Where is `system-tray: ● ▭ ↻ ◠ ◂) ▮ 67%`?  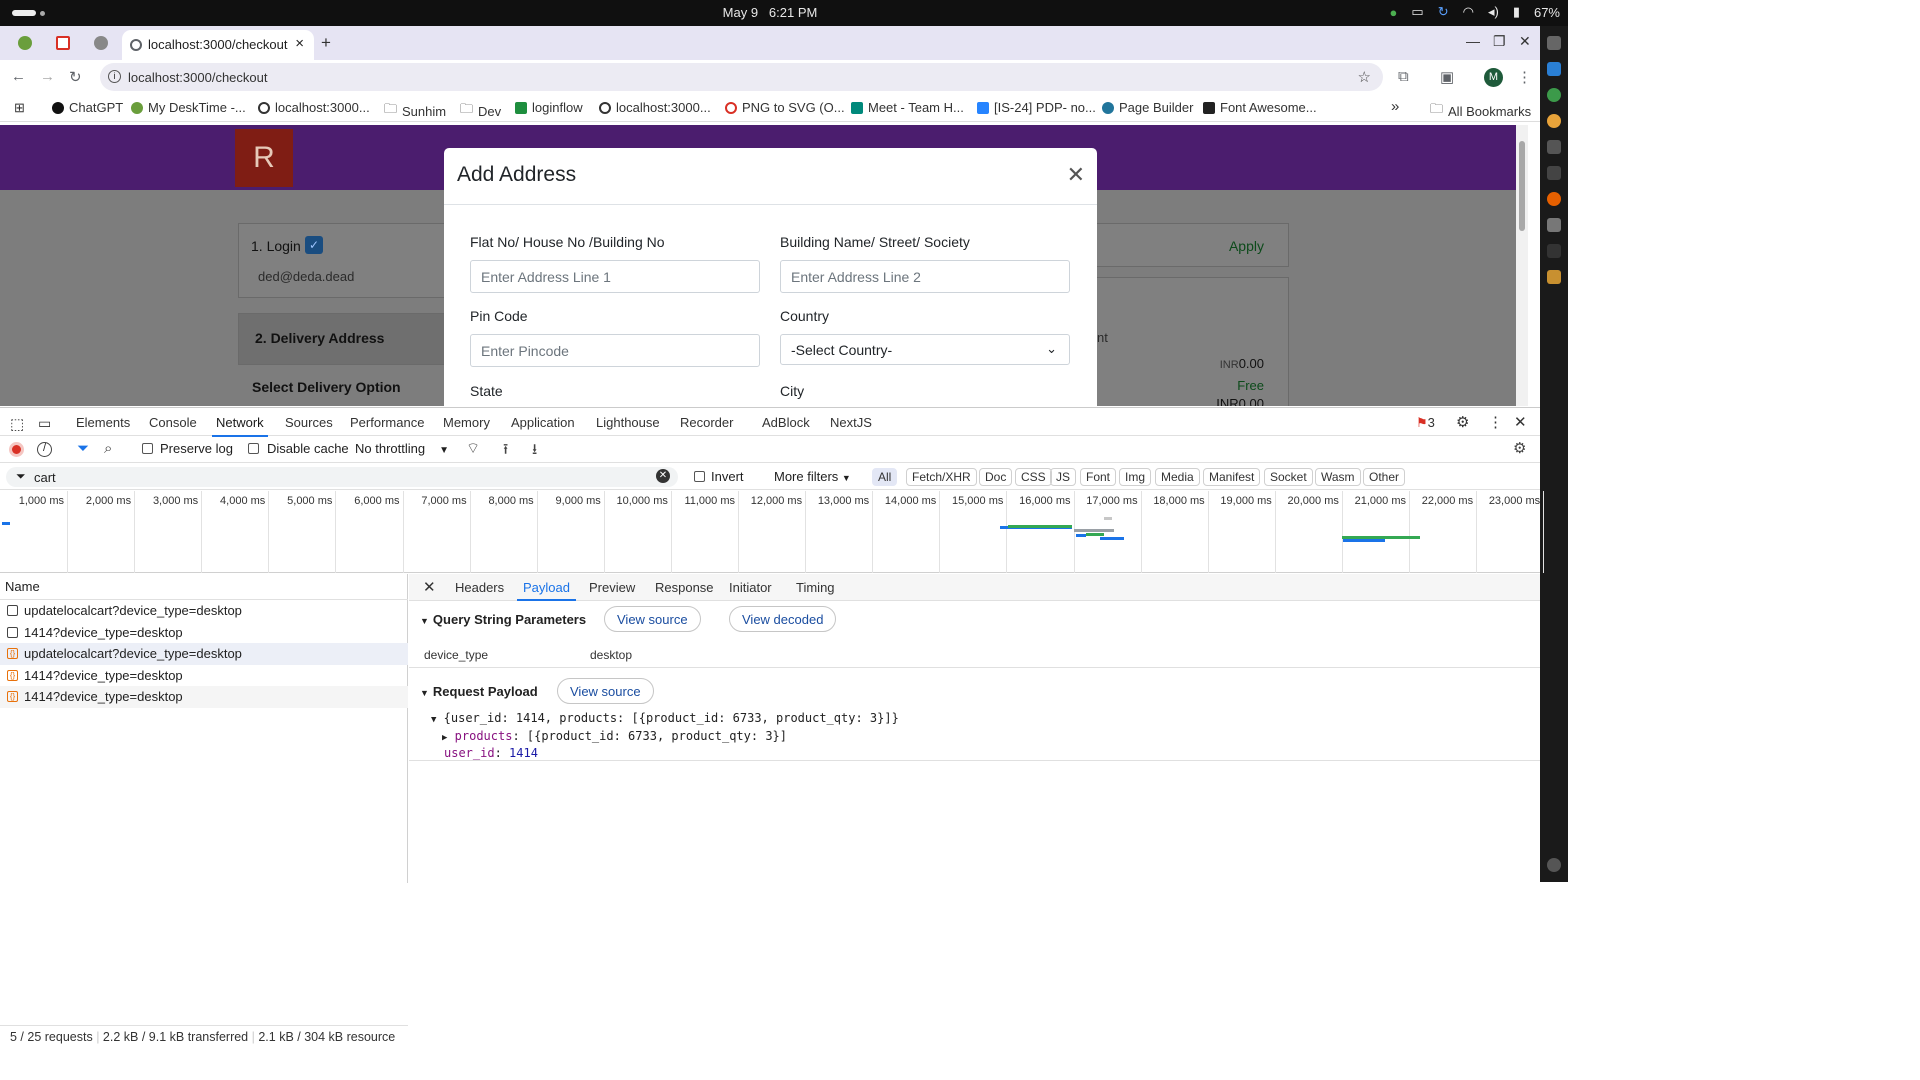
system-tray: ● ▭ ↻ ◠ ◂) ▮ 67% is located at coordinates (1475, 12).